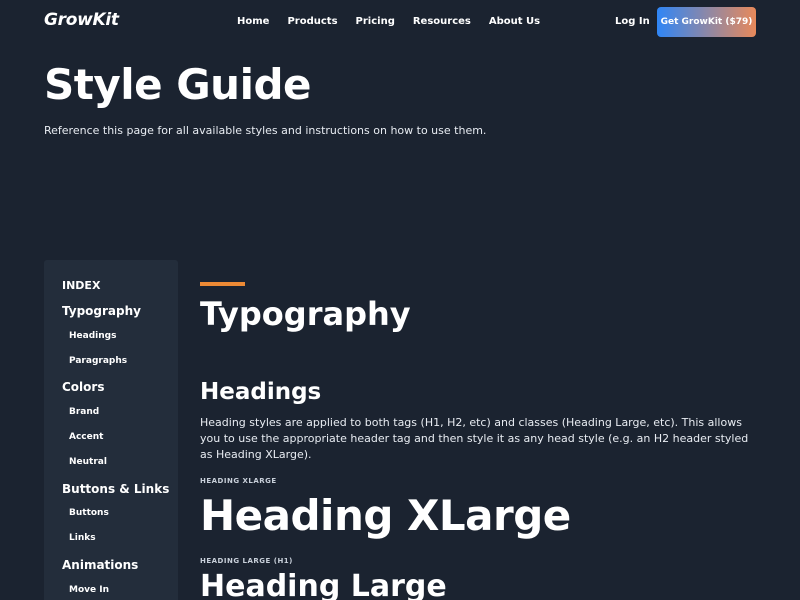  What do you see at coordinates (178, 84) in the screenshot?
I see `page-title: Style Guide` at bounding box center [178, 84].